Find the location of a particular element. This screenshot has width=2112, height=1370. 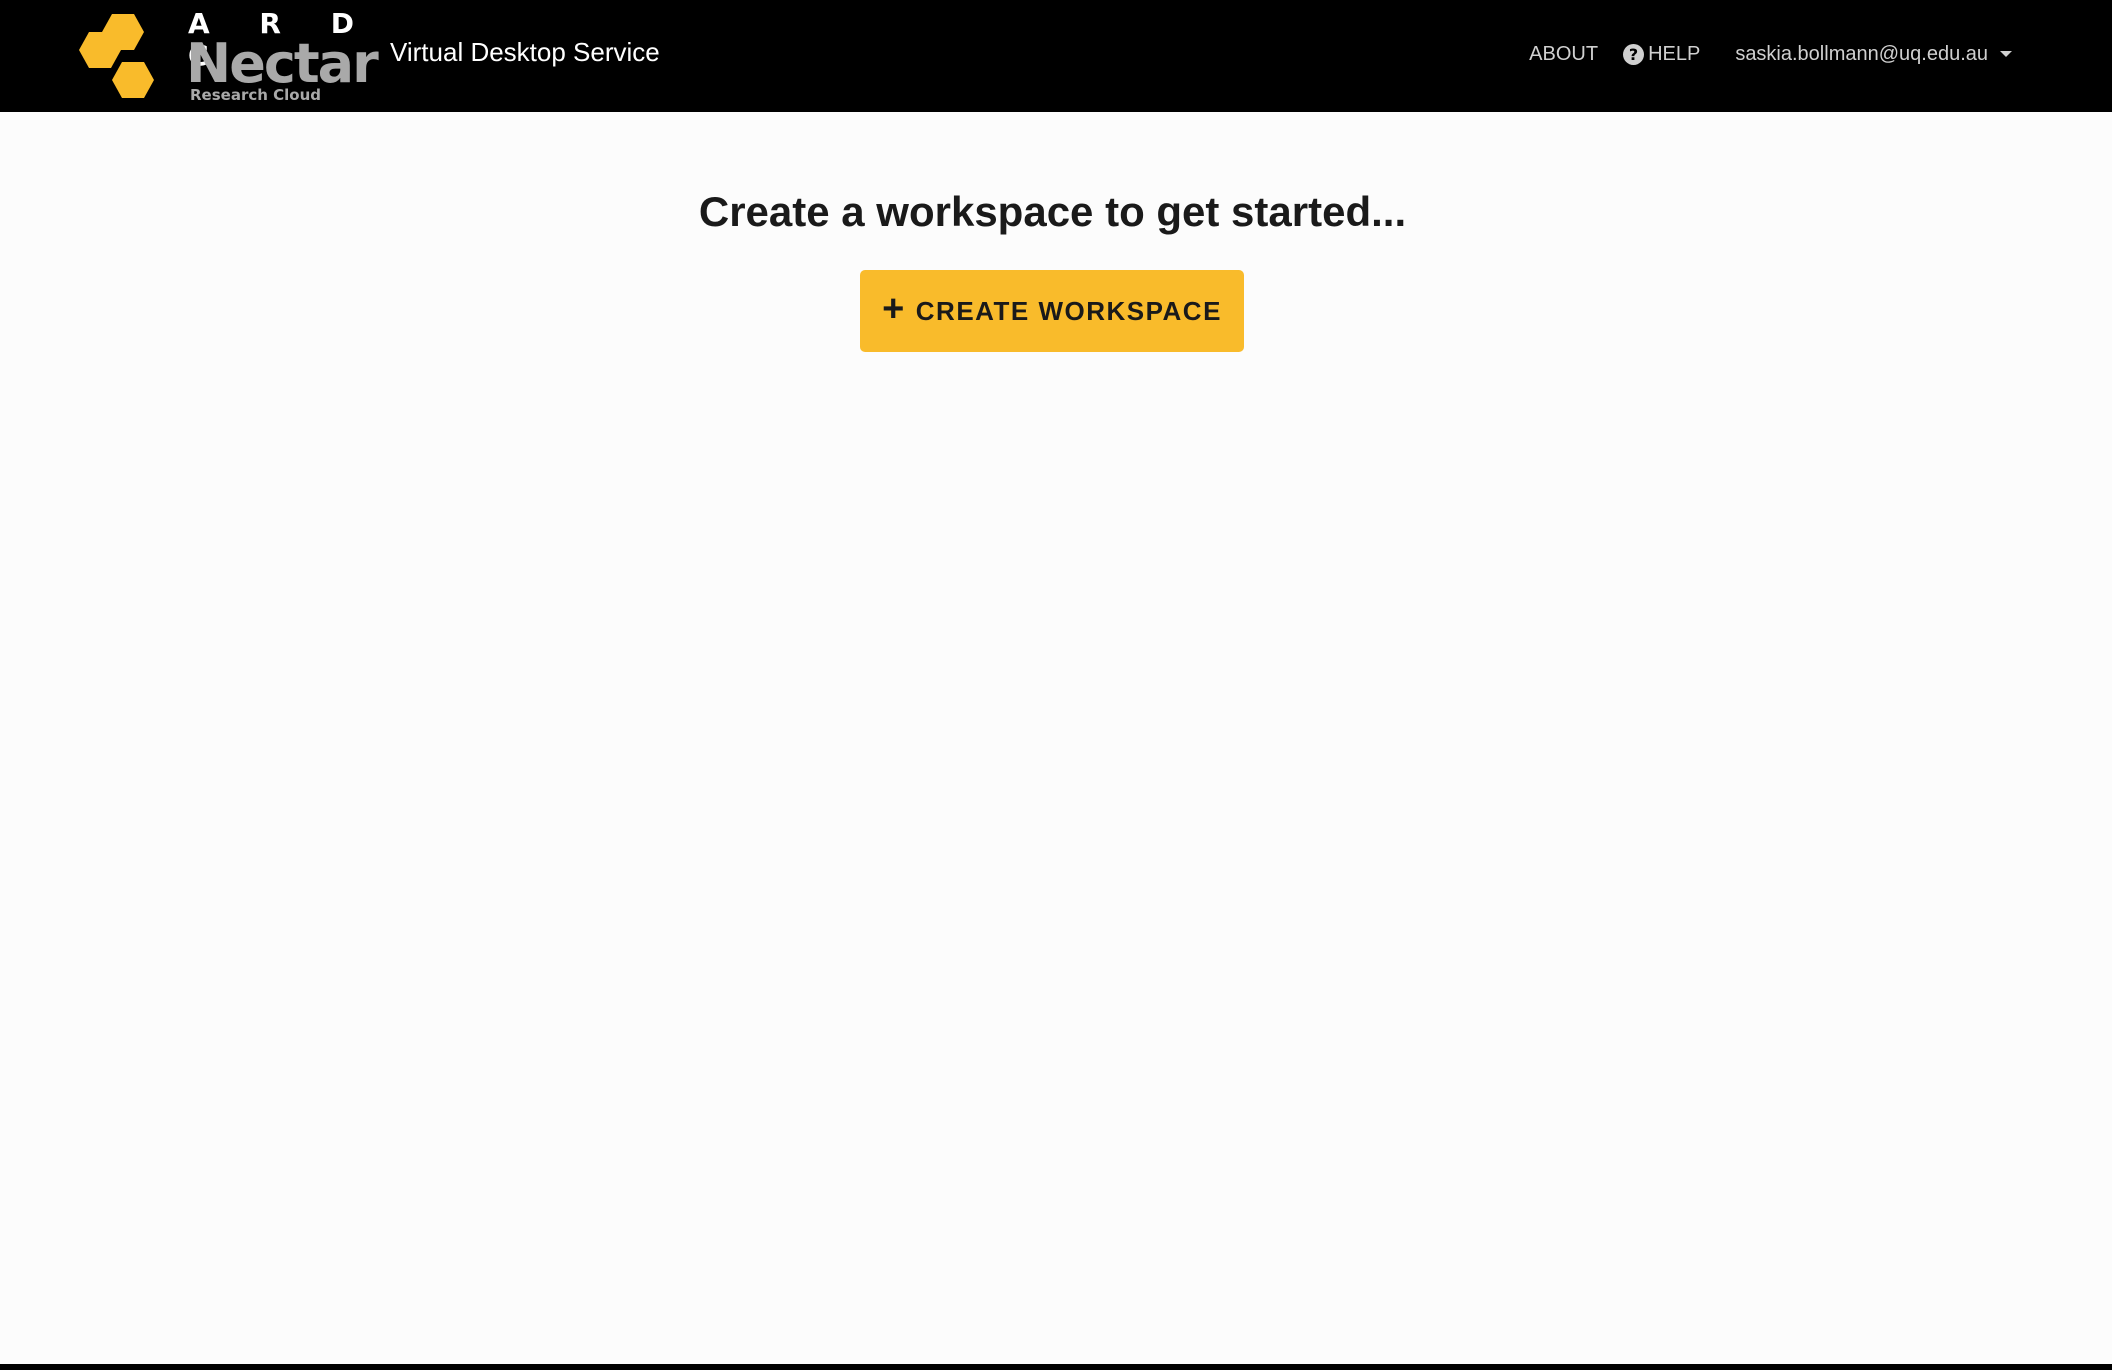

nav-about-label: ABOUT is located at coordinates (1564, 54).